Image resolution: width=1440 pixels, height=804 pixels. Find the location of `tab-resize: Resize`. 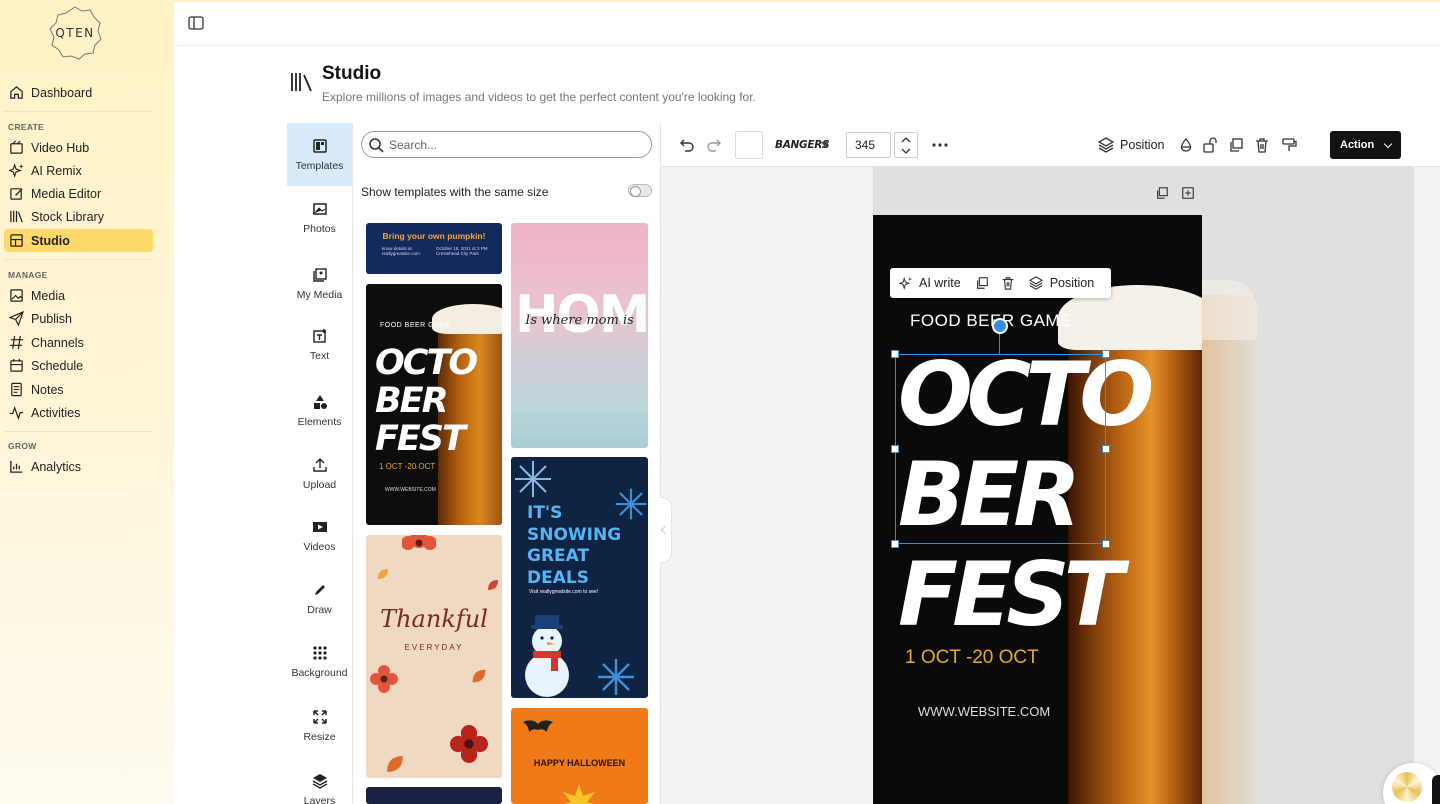

tab-resize: Resize is located at coordinates (319, 726).